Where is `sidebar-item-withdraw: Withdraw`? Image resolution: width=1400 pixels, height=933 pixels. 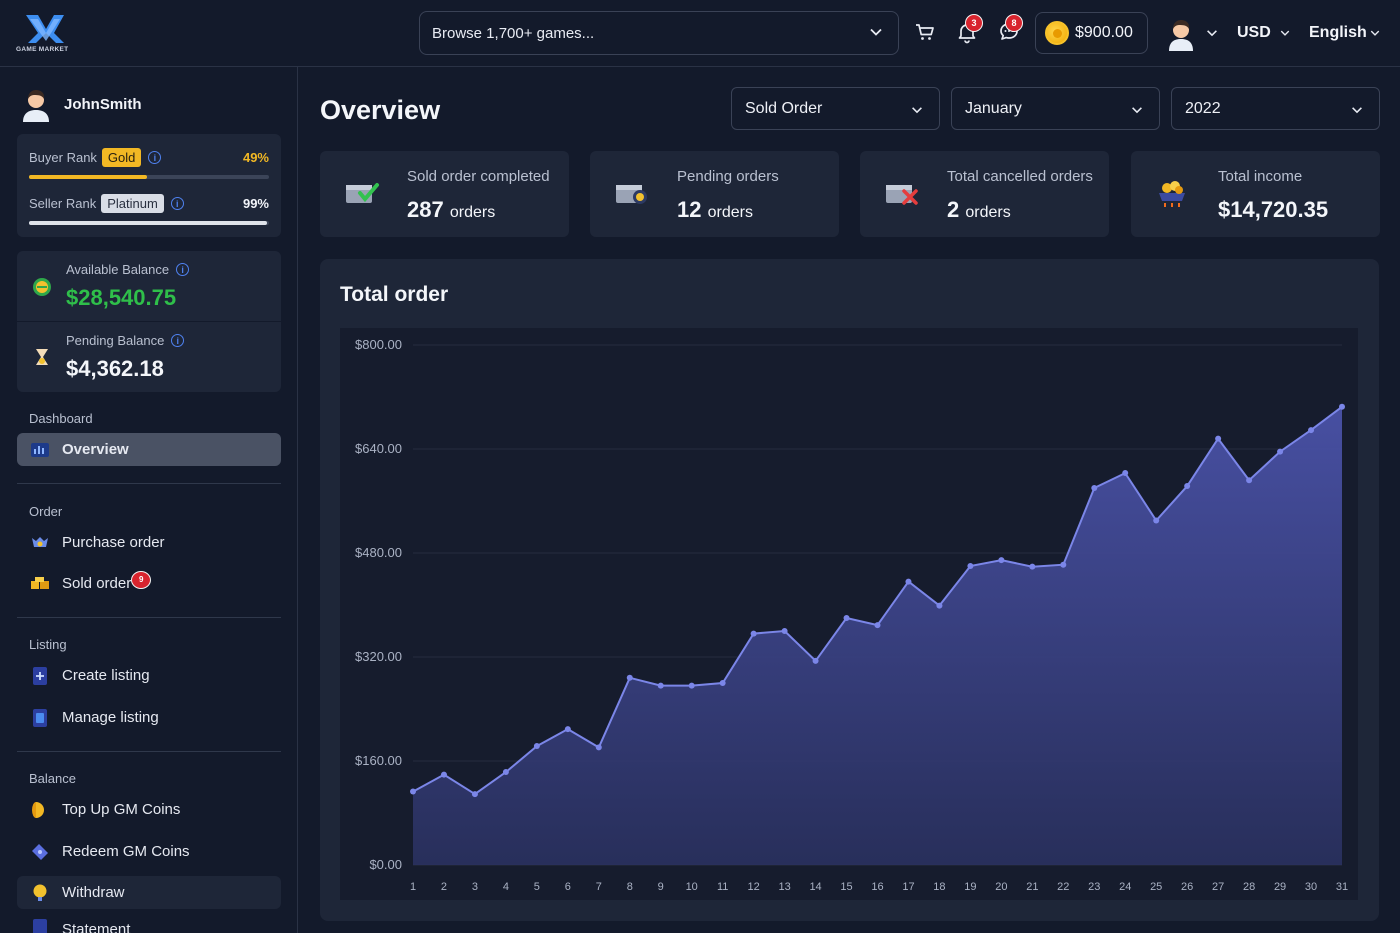 sidebar-item-withdraw: Withdraw is located at coordinates (149, 892).